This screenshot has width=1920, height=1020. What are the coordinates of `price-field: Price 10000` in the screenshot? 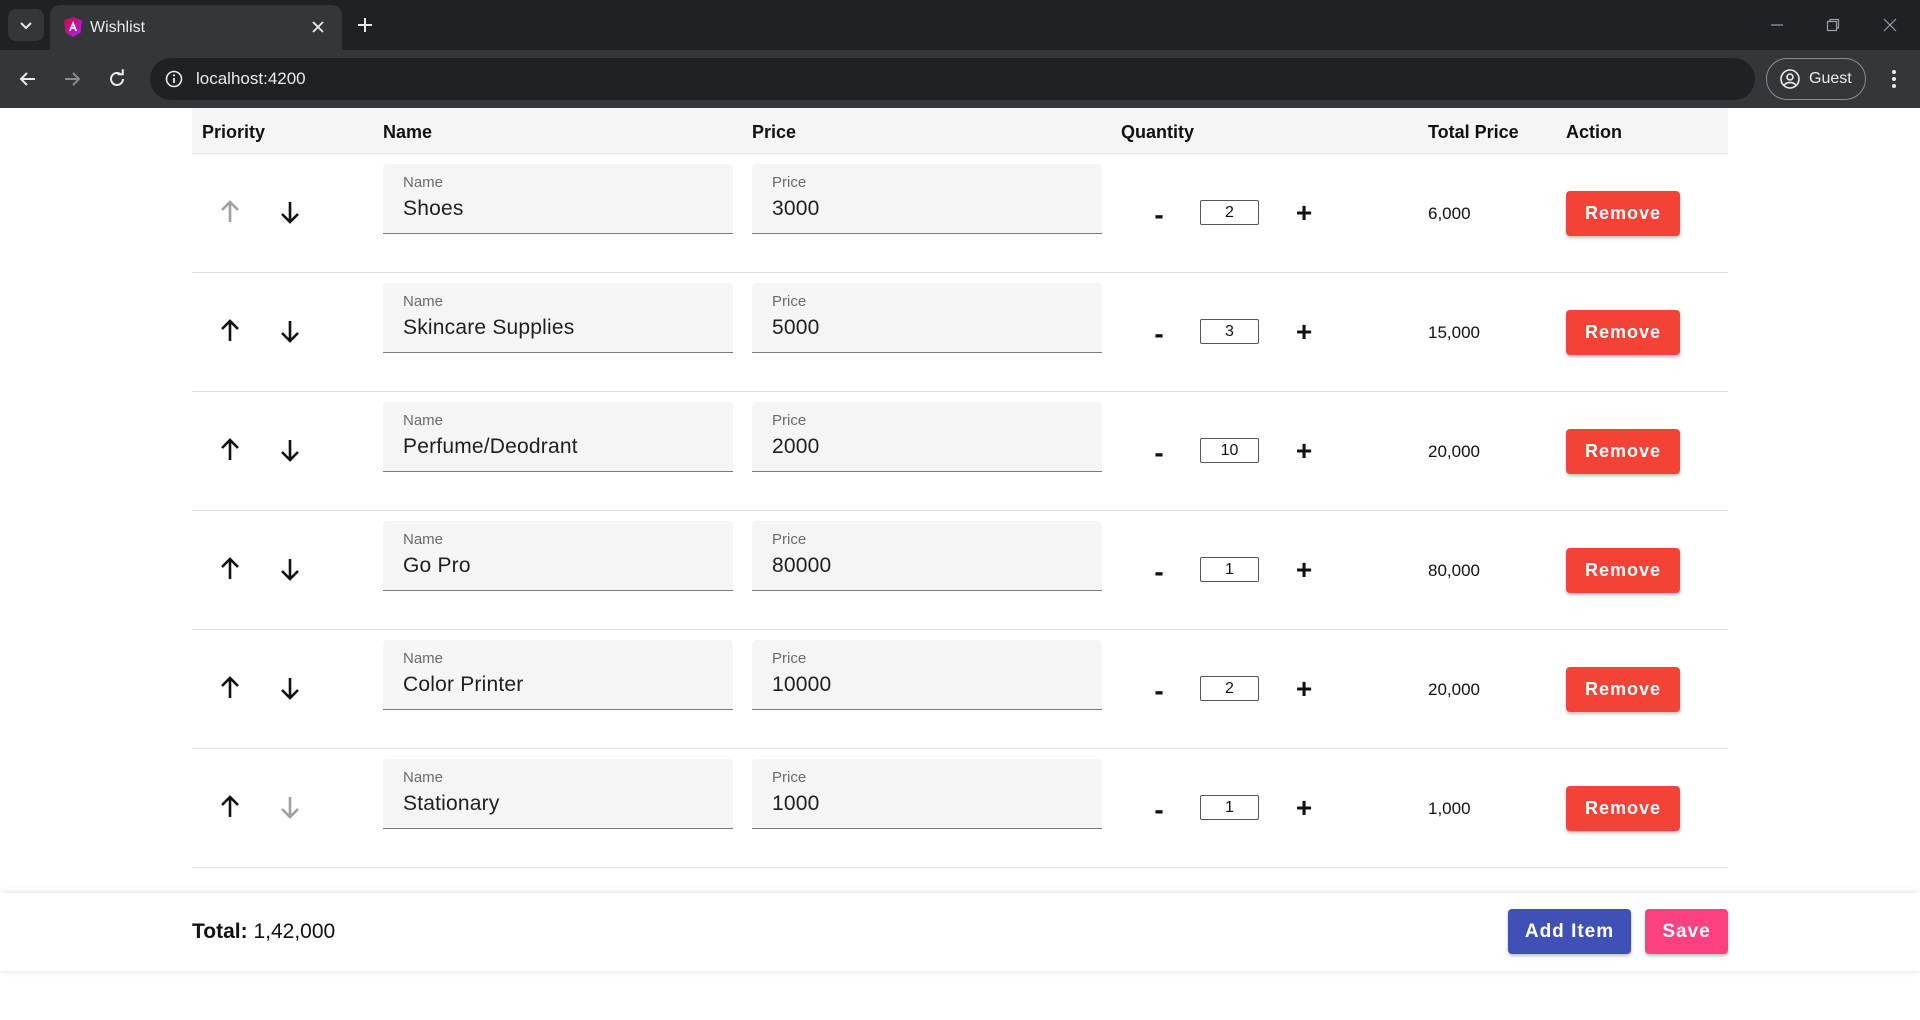 It's located at (927, 675).